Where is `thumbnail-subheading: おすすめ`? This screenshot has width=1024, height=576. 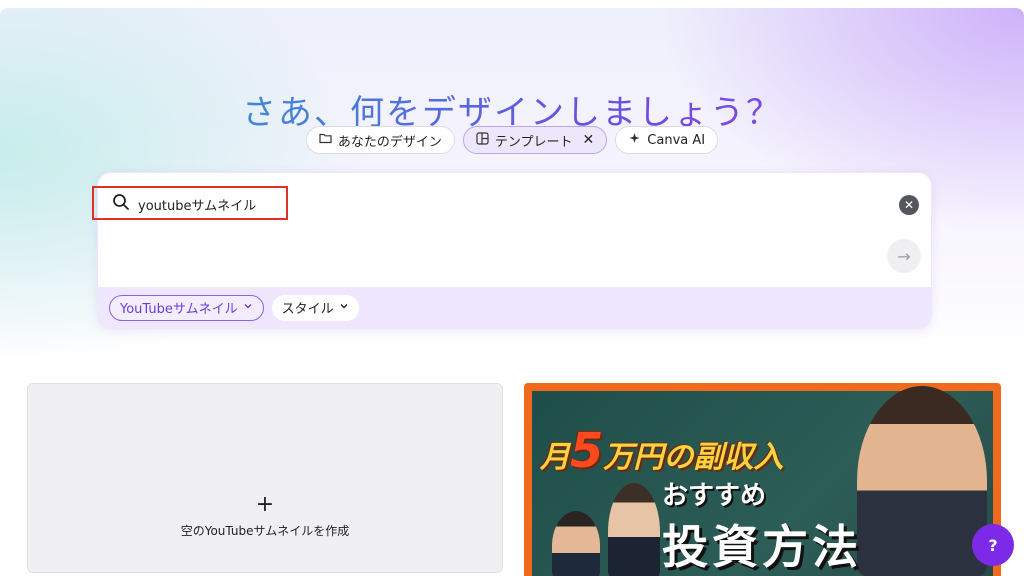 thumbnail-subheading: おすすめ is located at coordinates (714, 496).